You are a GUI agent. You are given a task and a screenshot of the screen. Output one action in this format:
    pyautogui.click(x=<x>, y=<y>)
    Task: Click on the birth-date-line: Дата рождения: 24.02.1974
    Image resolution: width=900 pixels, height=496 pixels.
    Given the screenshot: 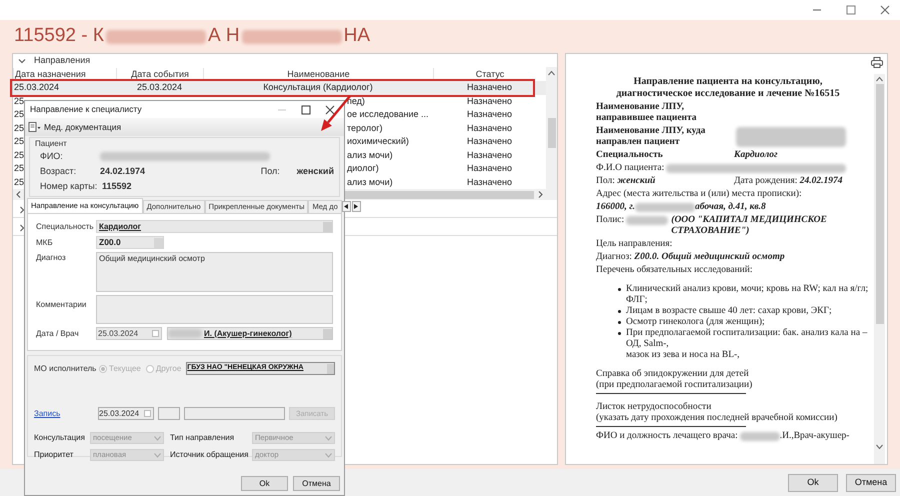 What is the action you would take?
    pyautogui.click(x=788, y=181)
    